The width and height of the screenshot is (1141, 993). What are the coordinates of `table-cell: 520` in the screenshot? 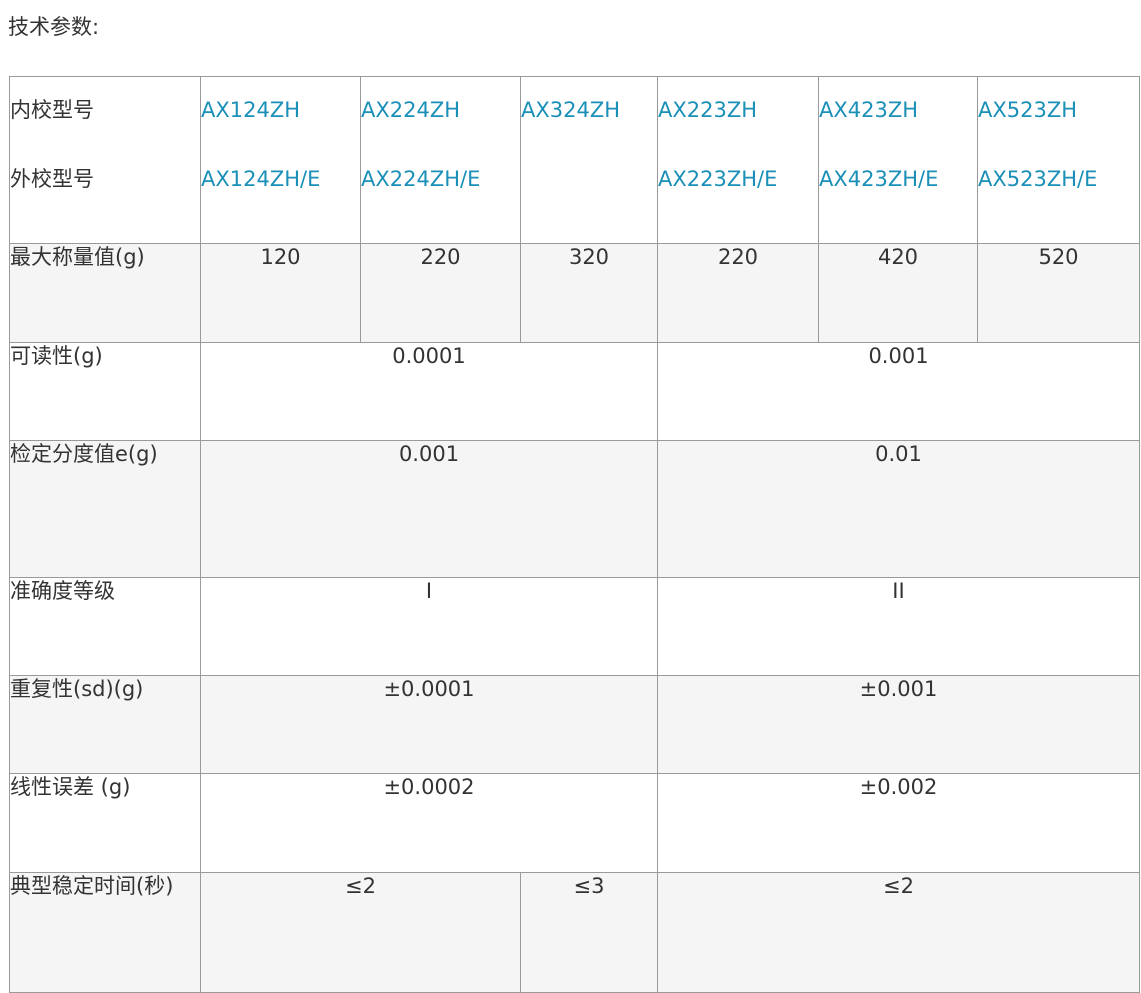 It's located at (1058, 293).